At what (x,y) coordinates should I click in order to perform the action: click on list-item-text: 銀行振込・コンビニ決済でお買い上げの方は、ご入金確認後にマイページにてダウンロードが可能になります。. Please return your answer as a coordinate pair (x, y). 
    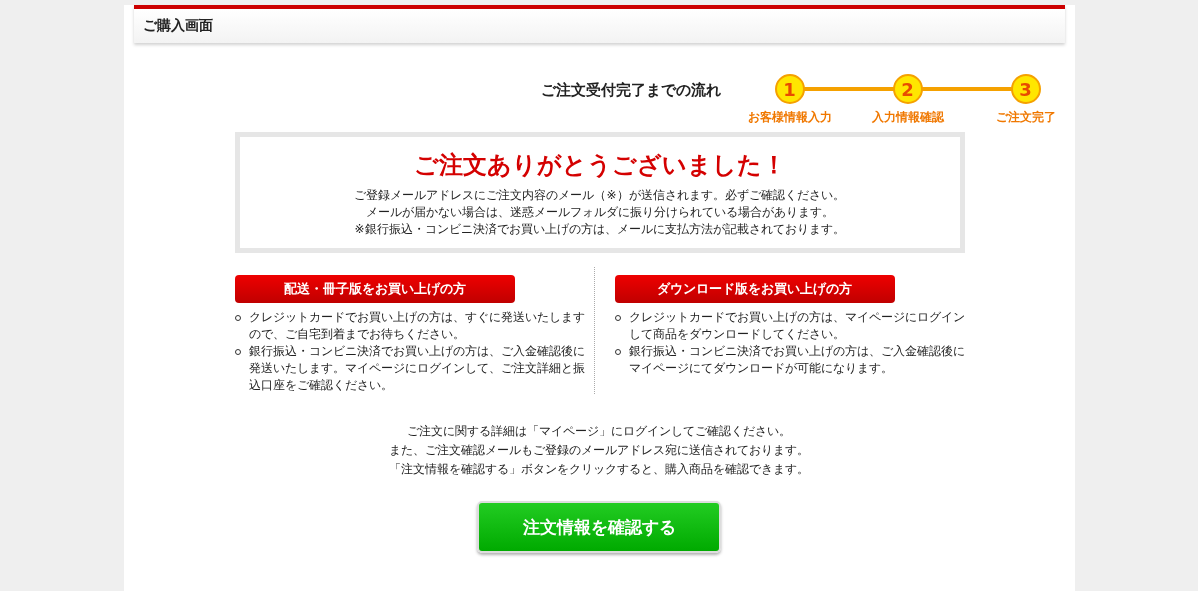
    Looking at the image, I should click on (797, 360).